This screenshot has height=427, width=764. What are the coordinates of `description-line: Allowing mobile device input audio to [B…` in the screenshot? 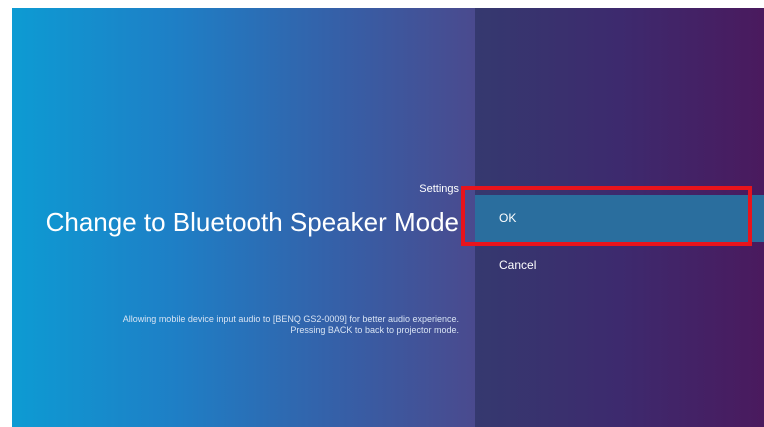 It's located at (290, 319).